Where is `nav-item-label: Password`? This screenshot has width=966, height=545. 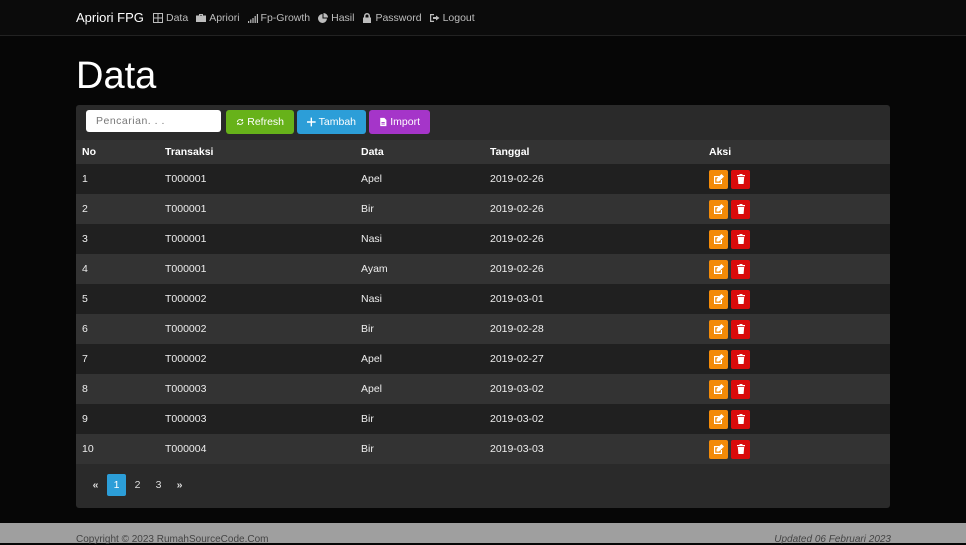 nav-item-label: Password is located at coordinates (398, 18).